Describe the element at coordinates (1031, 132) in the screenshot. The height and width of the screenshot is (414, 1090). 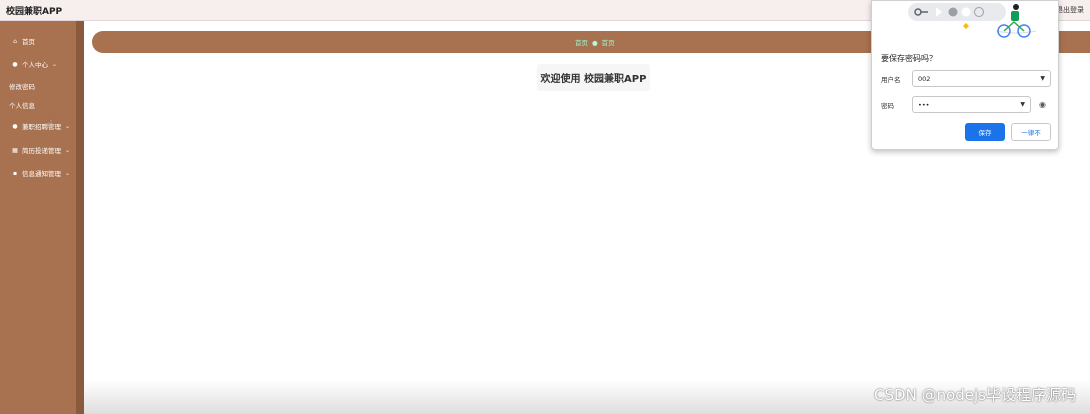
I see `never-save-button: 一律不` at that location.